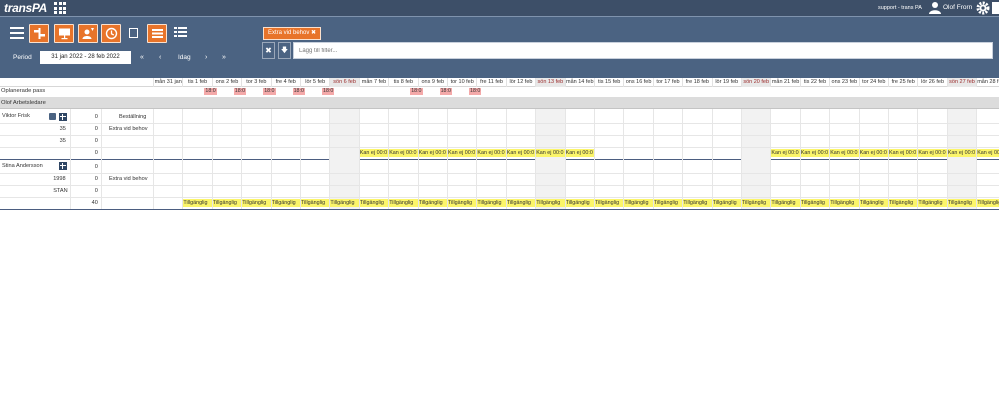 This screenshot has height=401, width=999. I want to click on period-input: 31 jan 2022 - 28 feb 2022, so click(85, 57).